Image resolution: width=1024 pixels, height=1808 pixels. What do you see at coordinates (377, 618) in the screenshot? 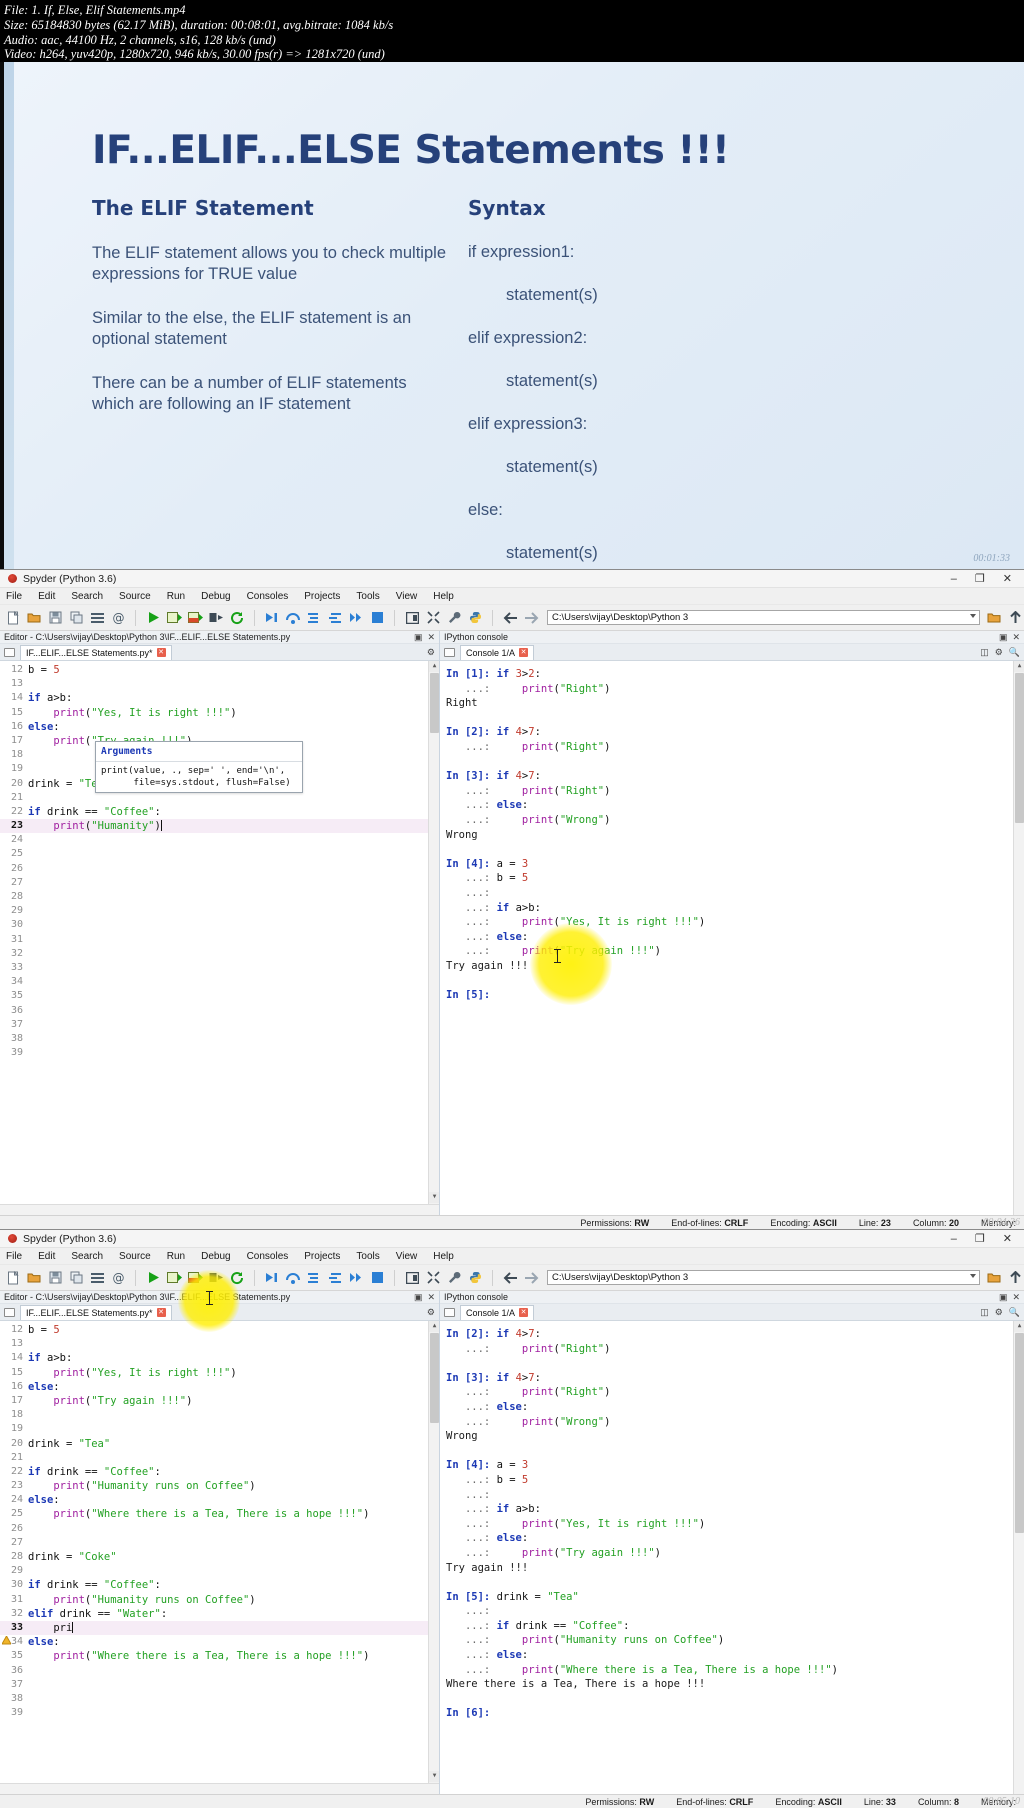
I see `stop-icon` at bounding box center [377, 618].